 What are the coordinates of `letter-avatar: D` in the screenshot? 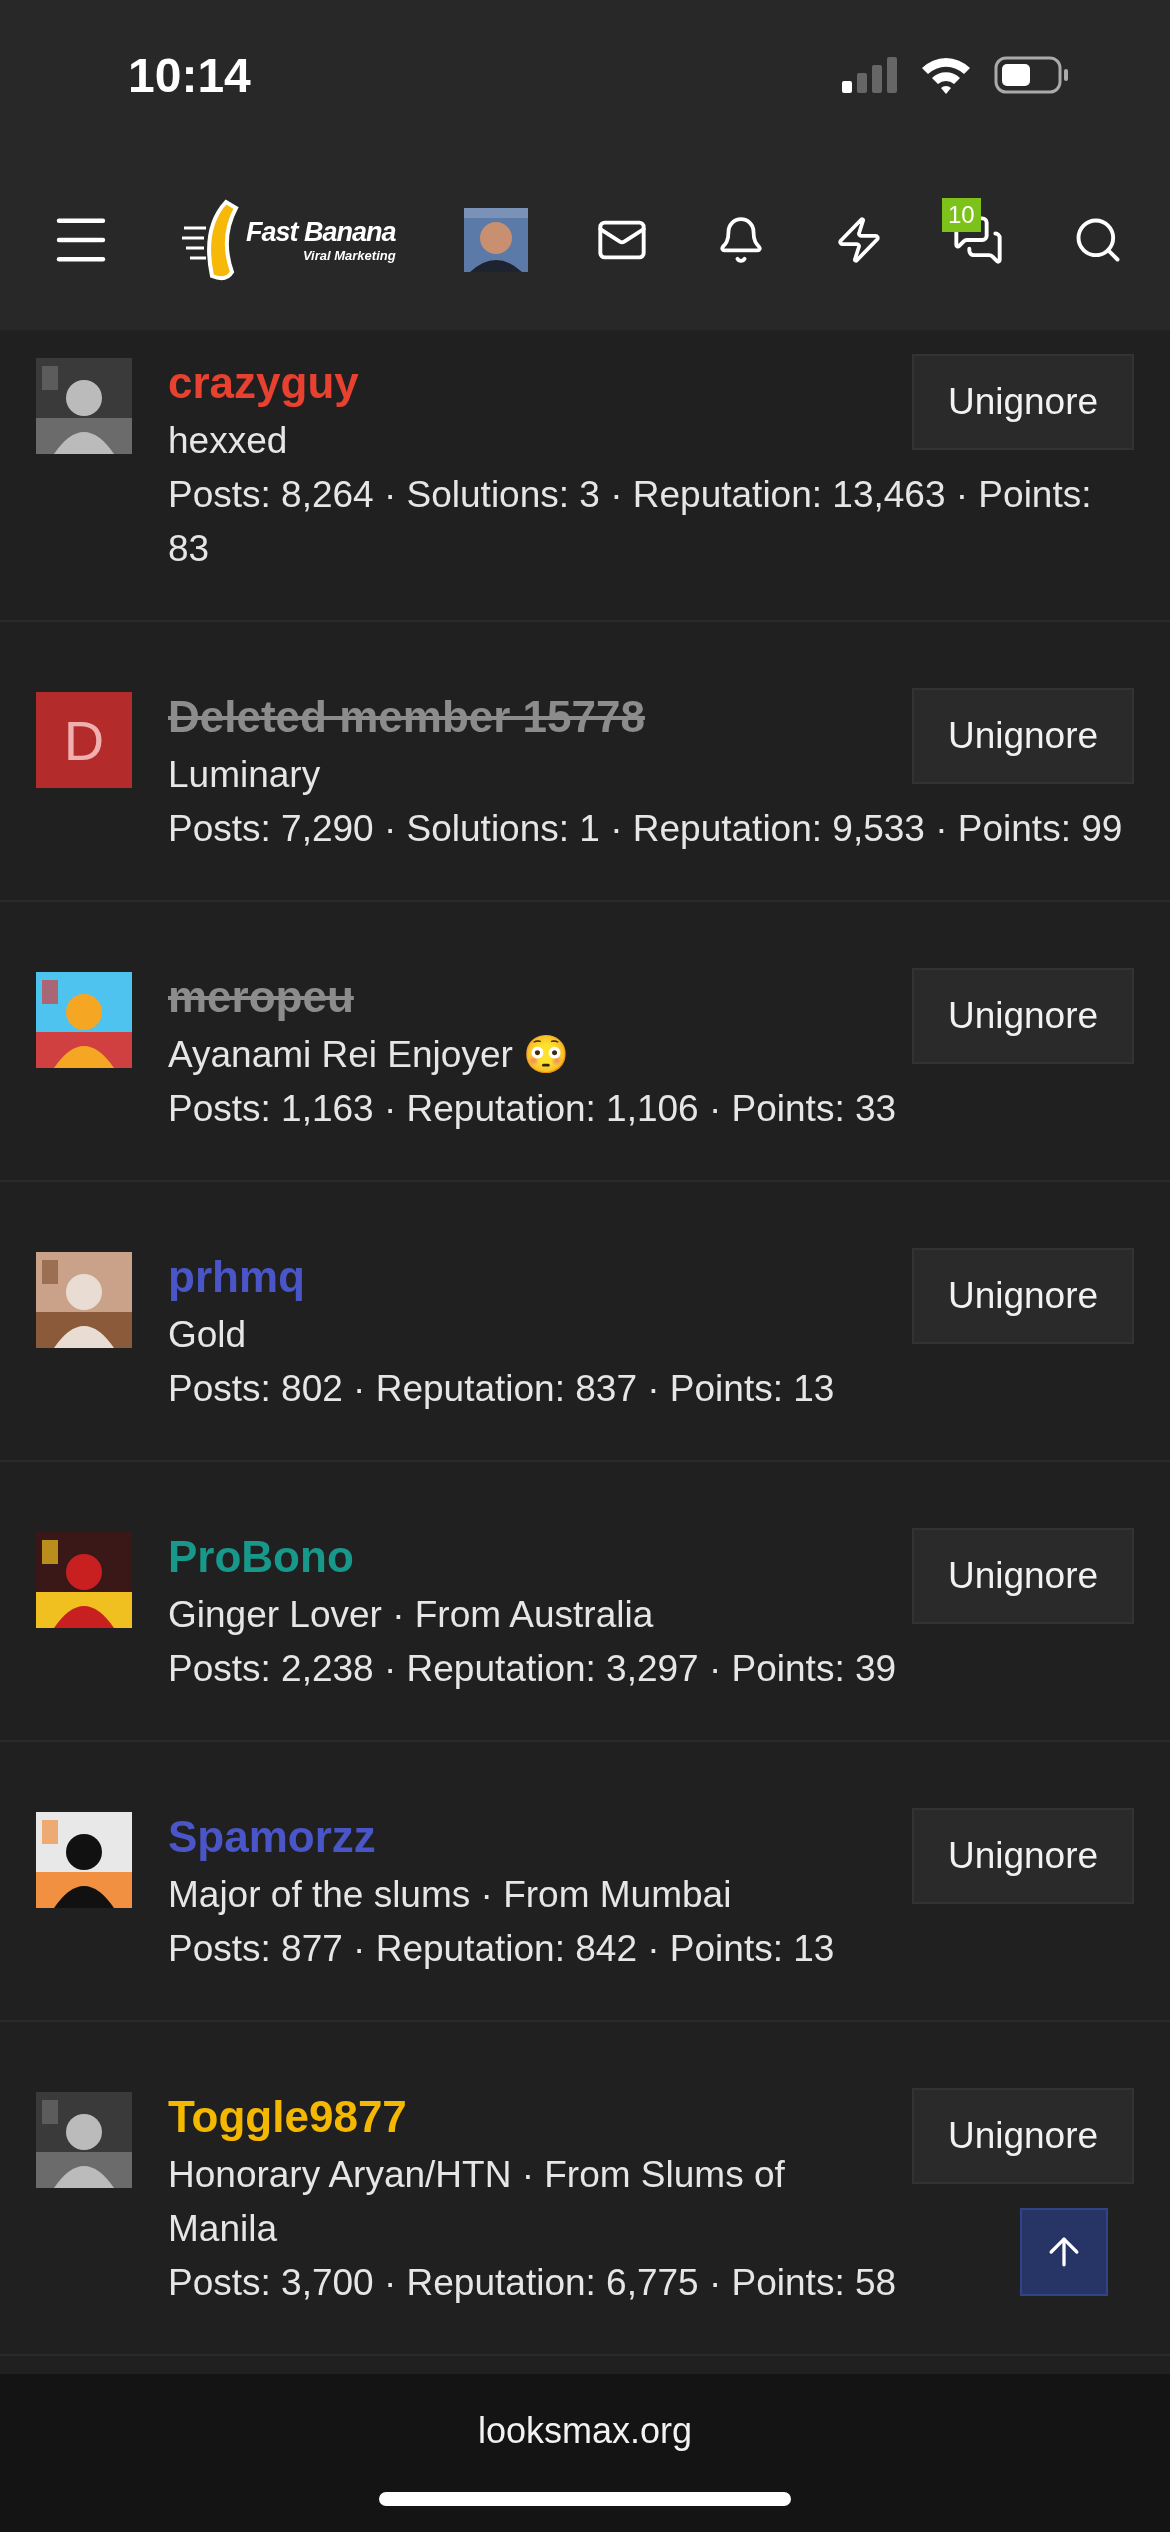 It's located at (84, 740).